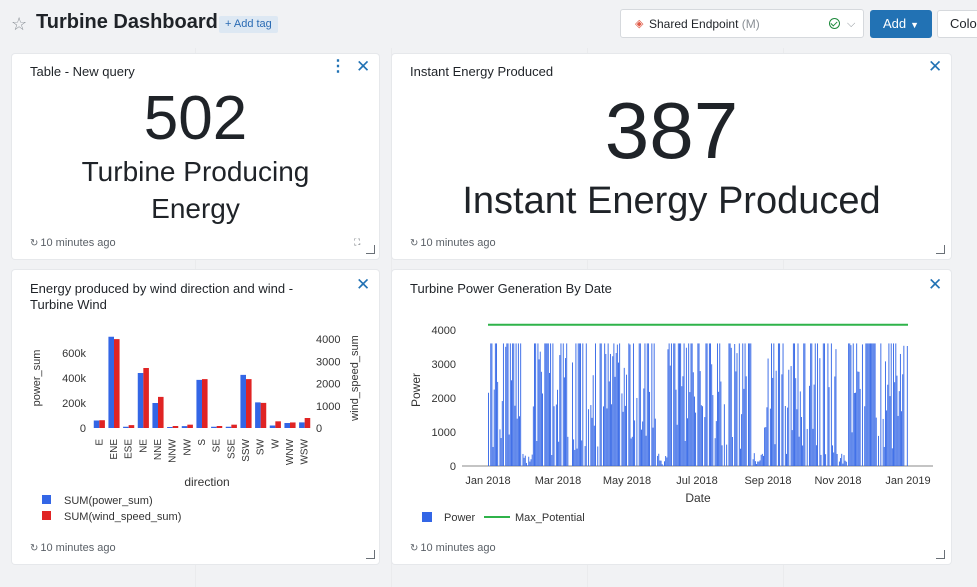 Image resolution: width=977 pixels, height=587 pixels. What do you see at coordinates (671, 130) in the screenshot?
I see `counter-value: 387` at bounding box center [671, 130].